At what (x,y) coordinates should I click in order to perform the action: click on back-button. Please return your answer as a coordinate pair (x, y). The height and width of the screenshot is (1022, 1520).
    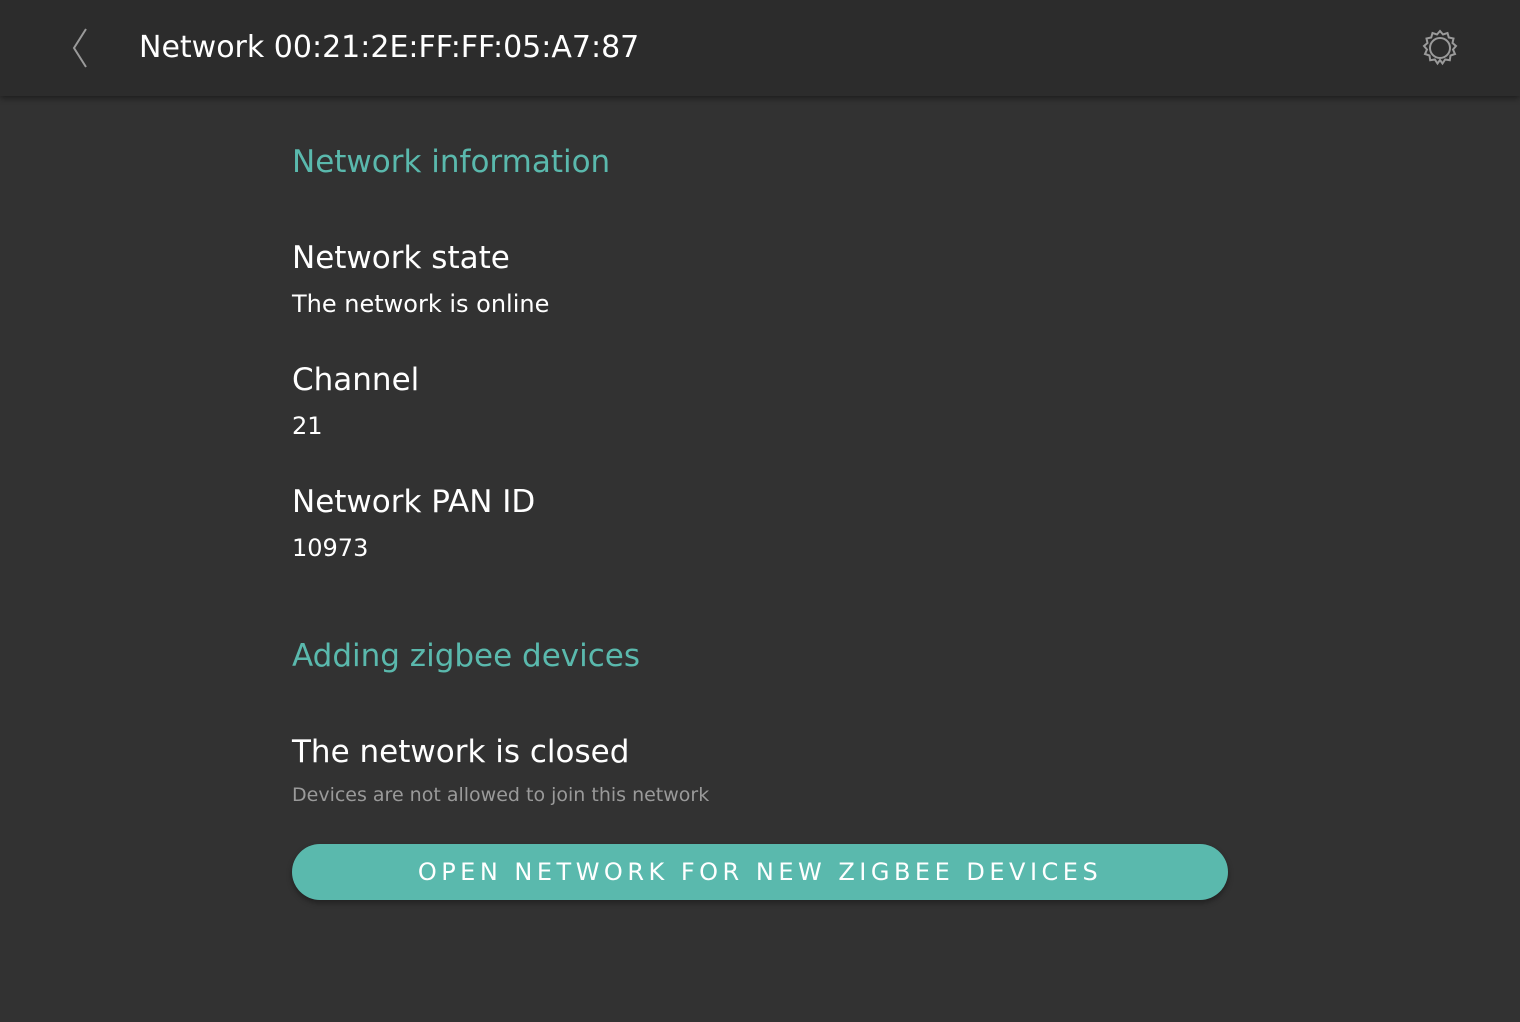
    Looking at the image, I should click on (80, 48).